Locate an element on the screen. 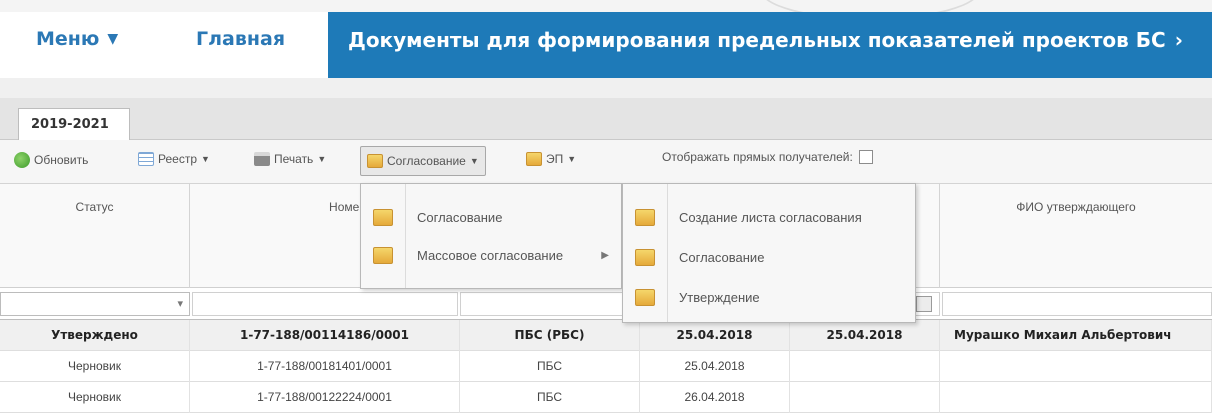 The image size is (1212, 414). filter-clear-icon is located at coordinates (924, 304).